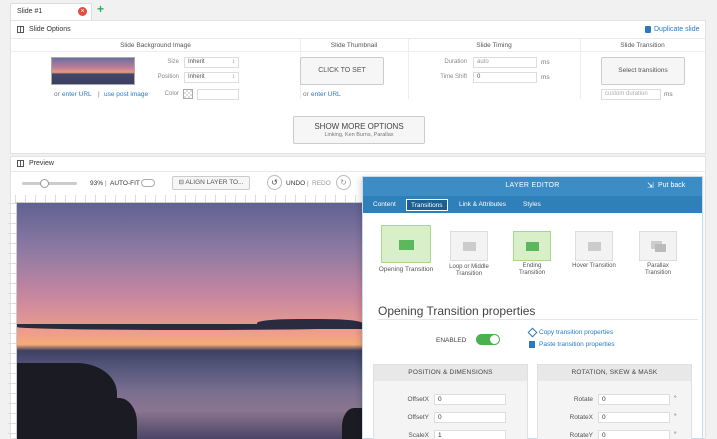  I want to click on custom-duration-unit: ms, so click(668, 94).